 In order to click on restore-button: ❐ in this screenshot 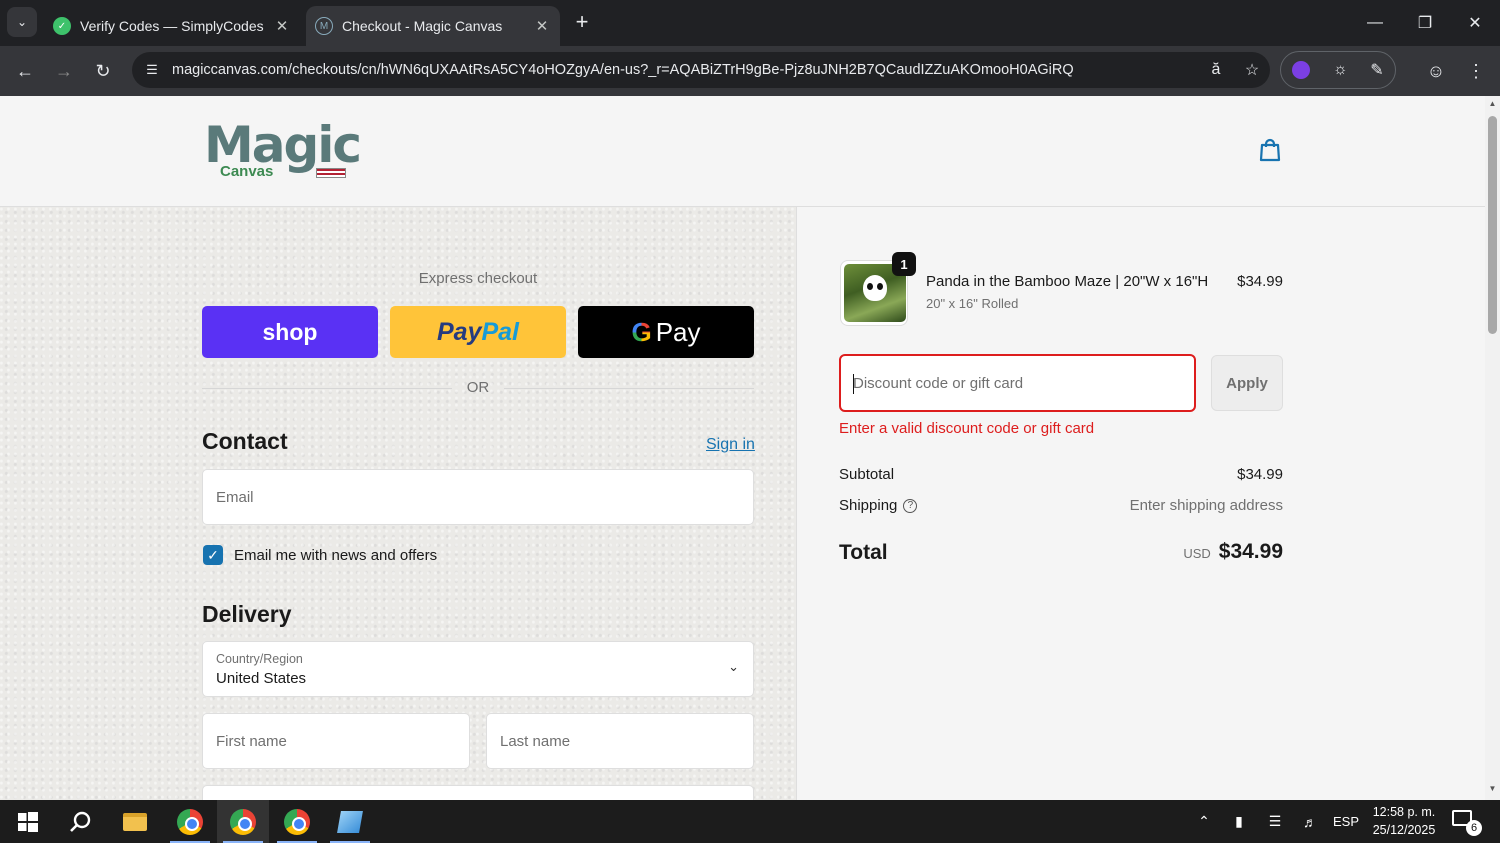, I will do `click(1425, 23)`.